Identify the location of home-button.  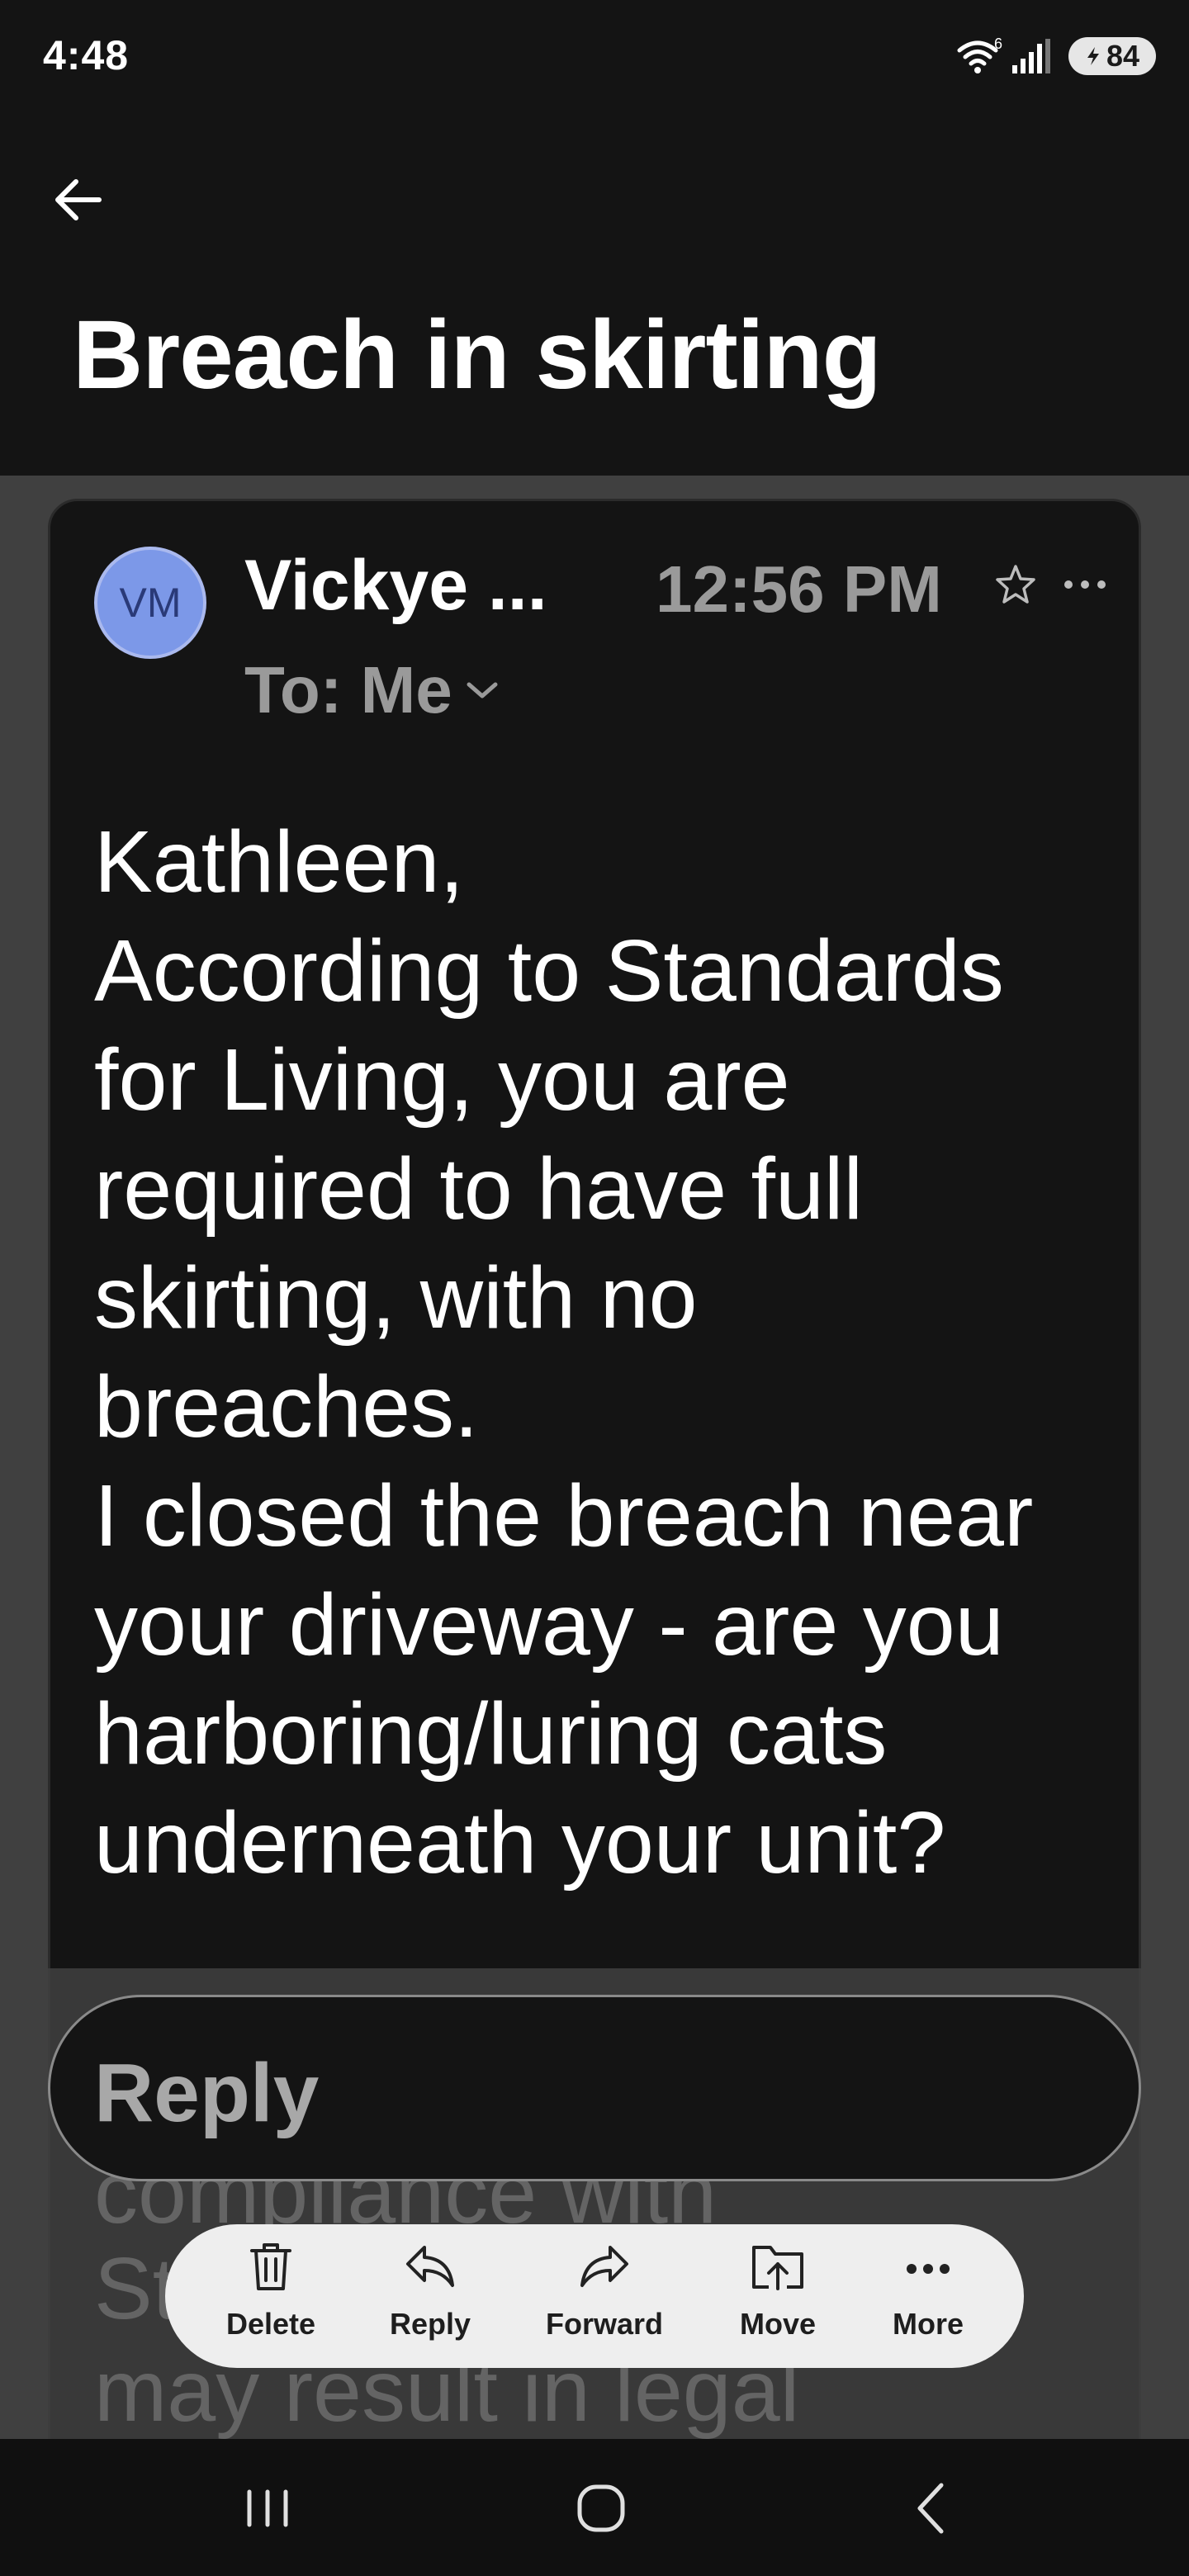
(601, 2508).